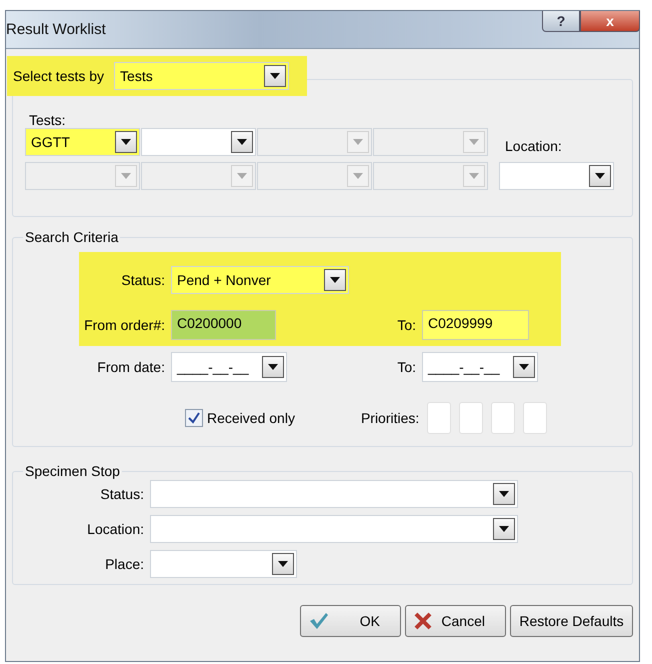 Image resolution: width=652 pixels, height=664 pixels. Describe the element at coordinates (406, 367) in the screenshot. I see `to-date-label: To:` at that location.